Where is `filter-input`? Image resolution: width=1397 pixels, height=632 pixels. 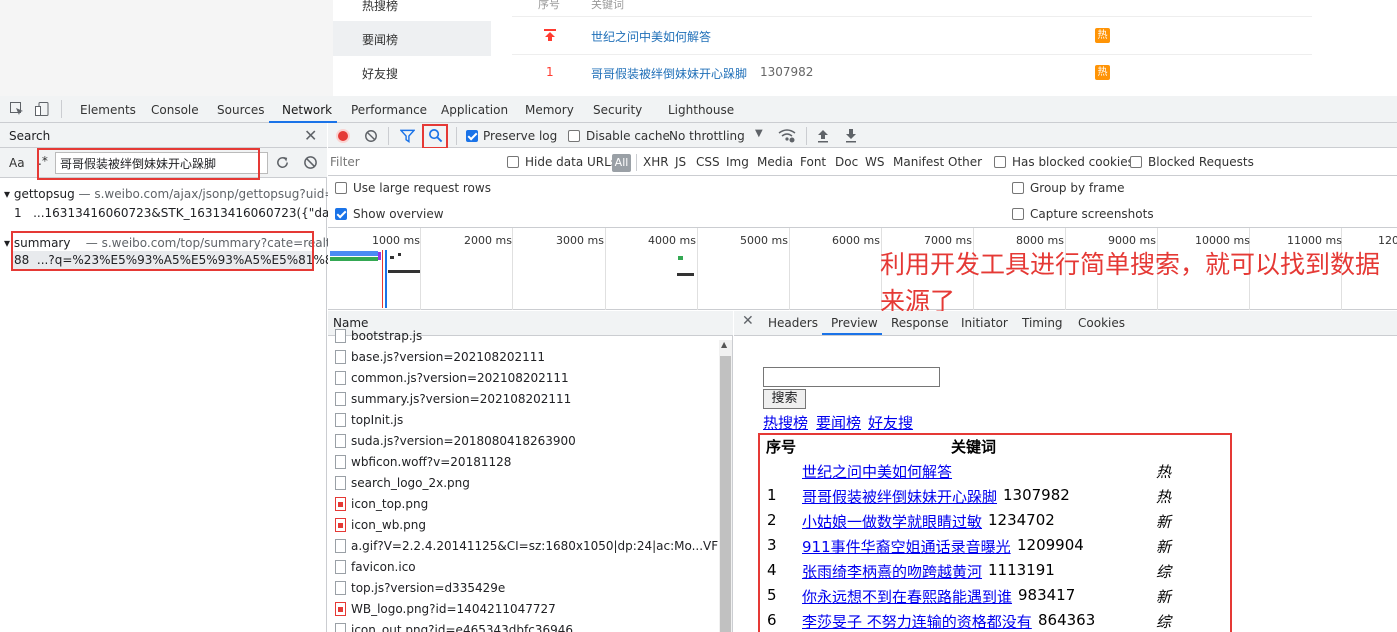
filter-input is located at coordinates (412, 162).